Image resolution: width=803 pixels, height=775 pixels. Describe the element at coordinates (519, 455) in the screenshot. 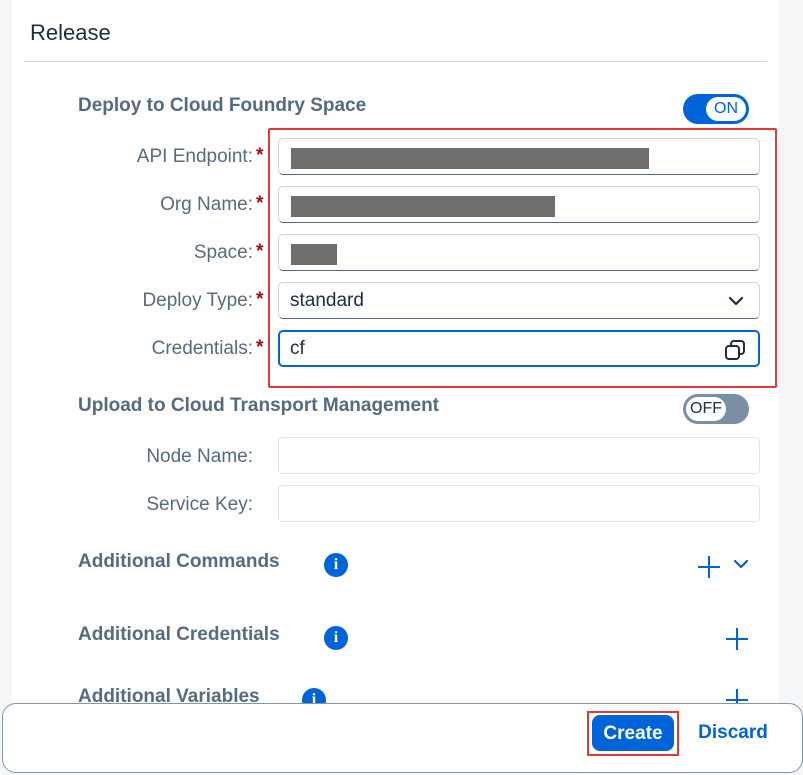

I see `node-name-input` at that location.